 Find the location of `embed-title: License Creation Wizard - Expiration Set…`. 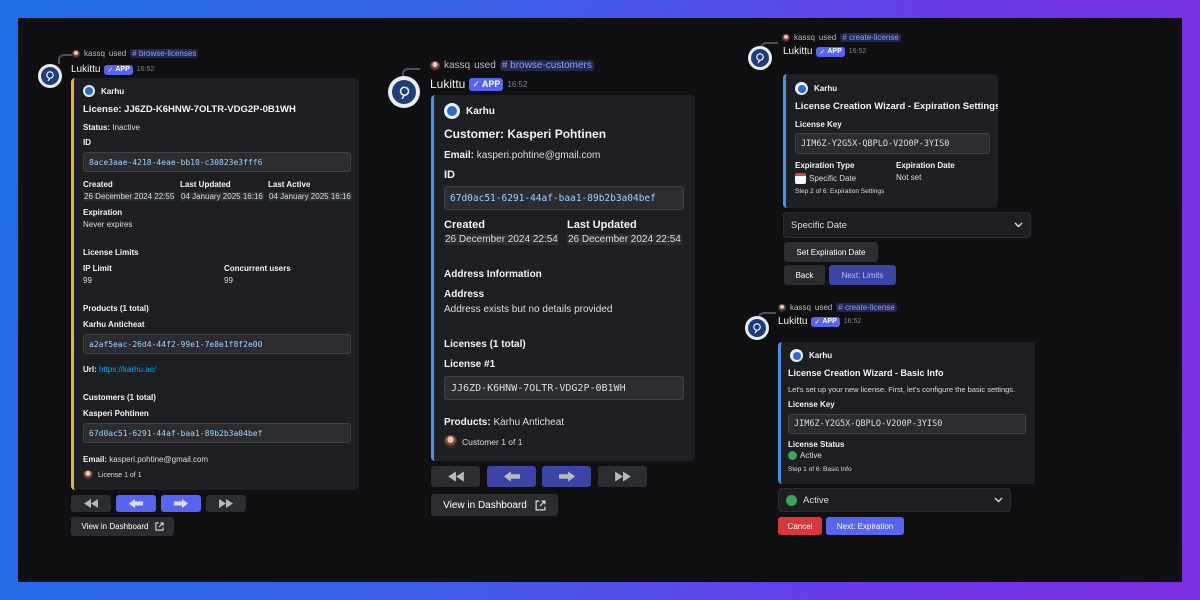

embed-title: License Creation Wizard - Expiration Set… is located at coordinates (896, 106).